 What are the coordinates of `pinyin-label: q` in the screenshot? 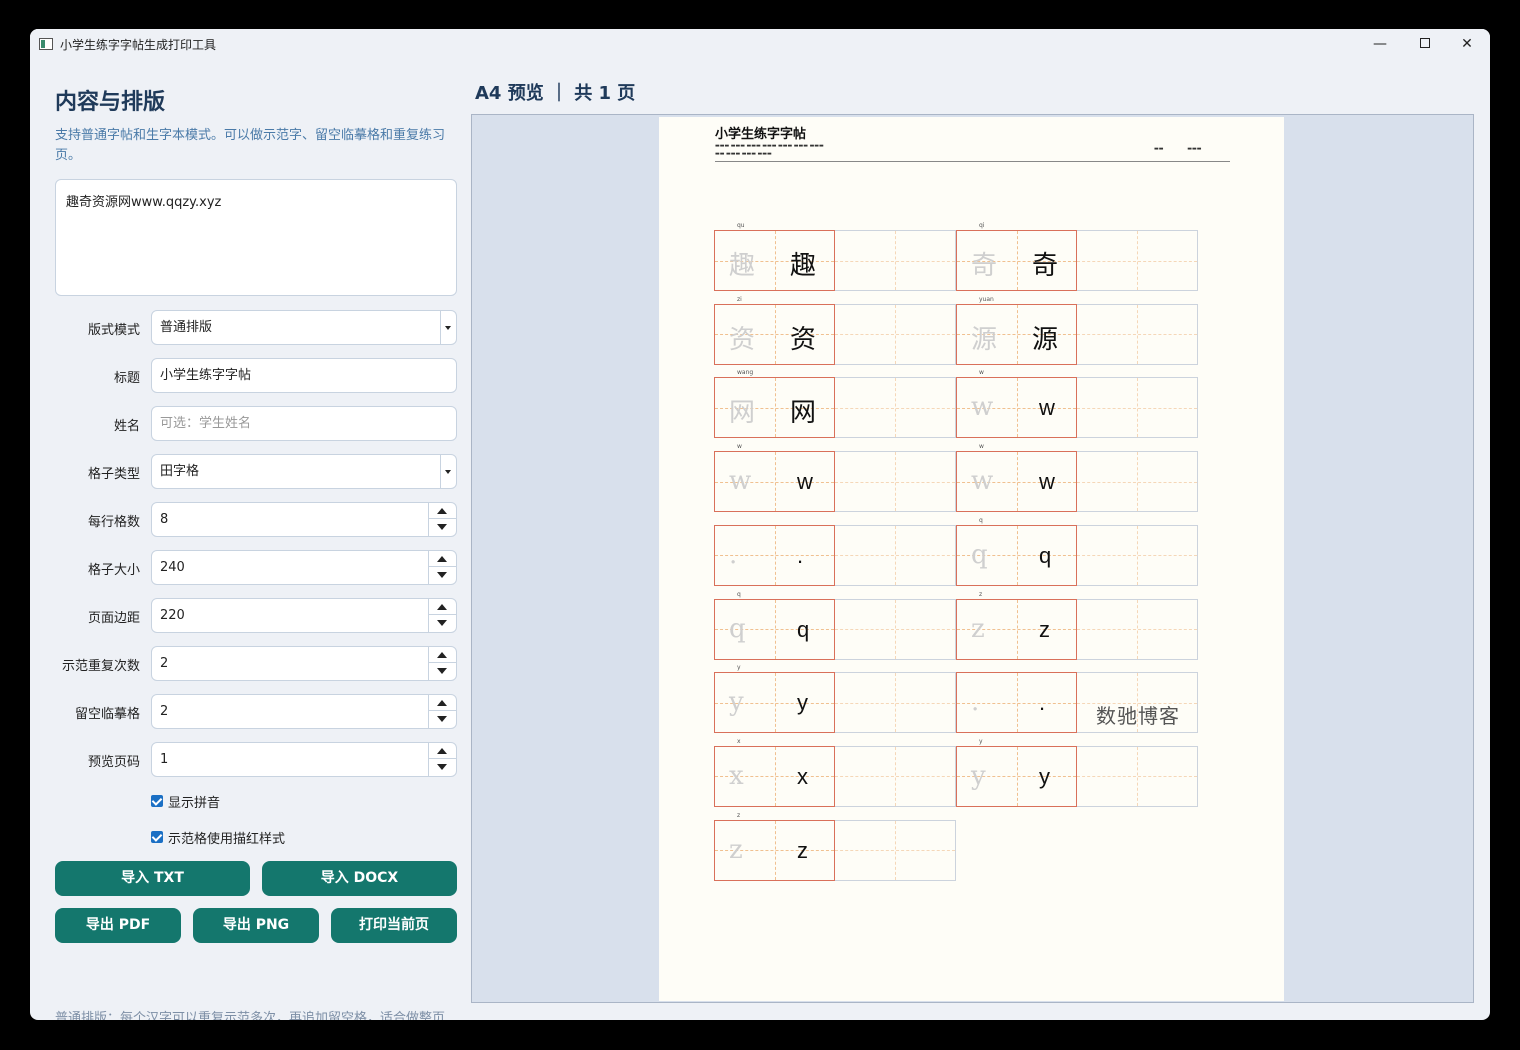 It's located at (739, 594).